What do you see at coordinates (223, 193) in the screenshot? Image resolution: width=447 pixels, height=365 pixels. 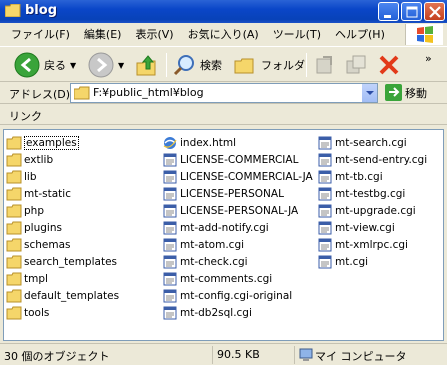 I see `file-item: LICENSE-PERSONAL` at bounding box center [223, 193].